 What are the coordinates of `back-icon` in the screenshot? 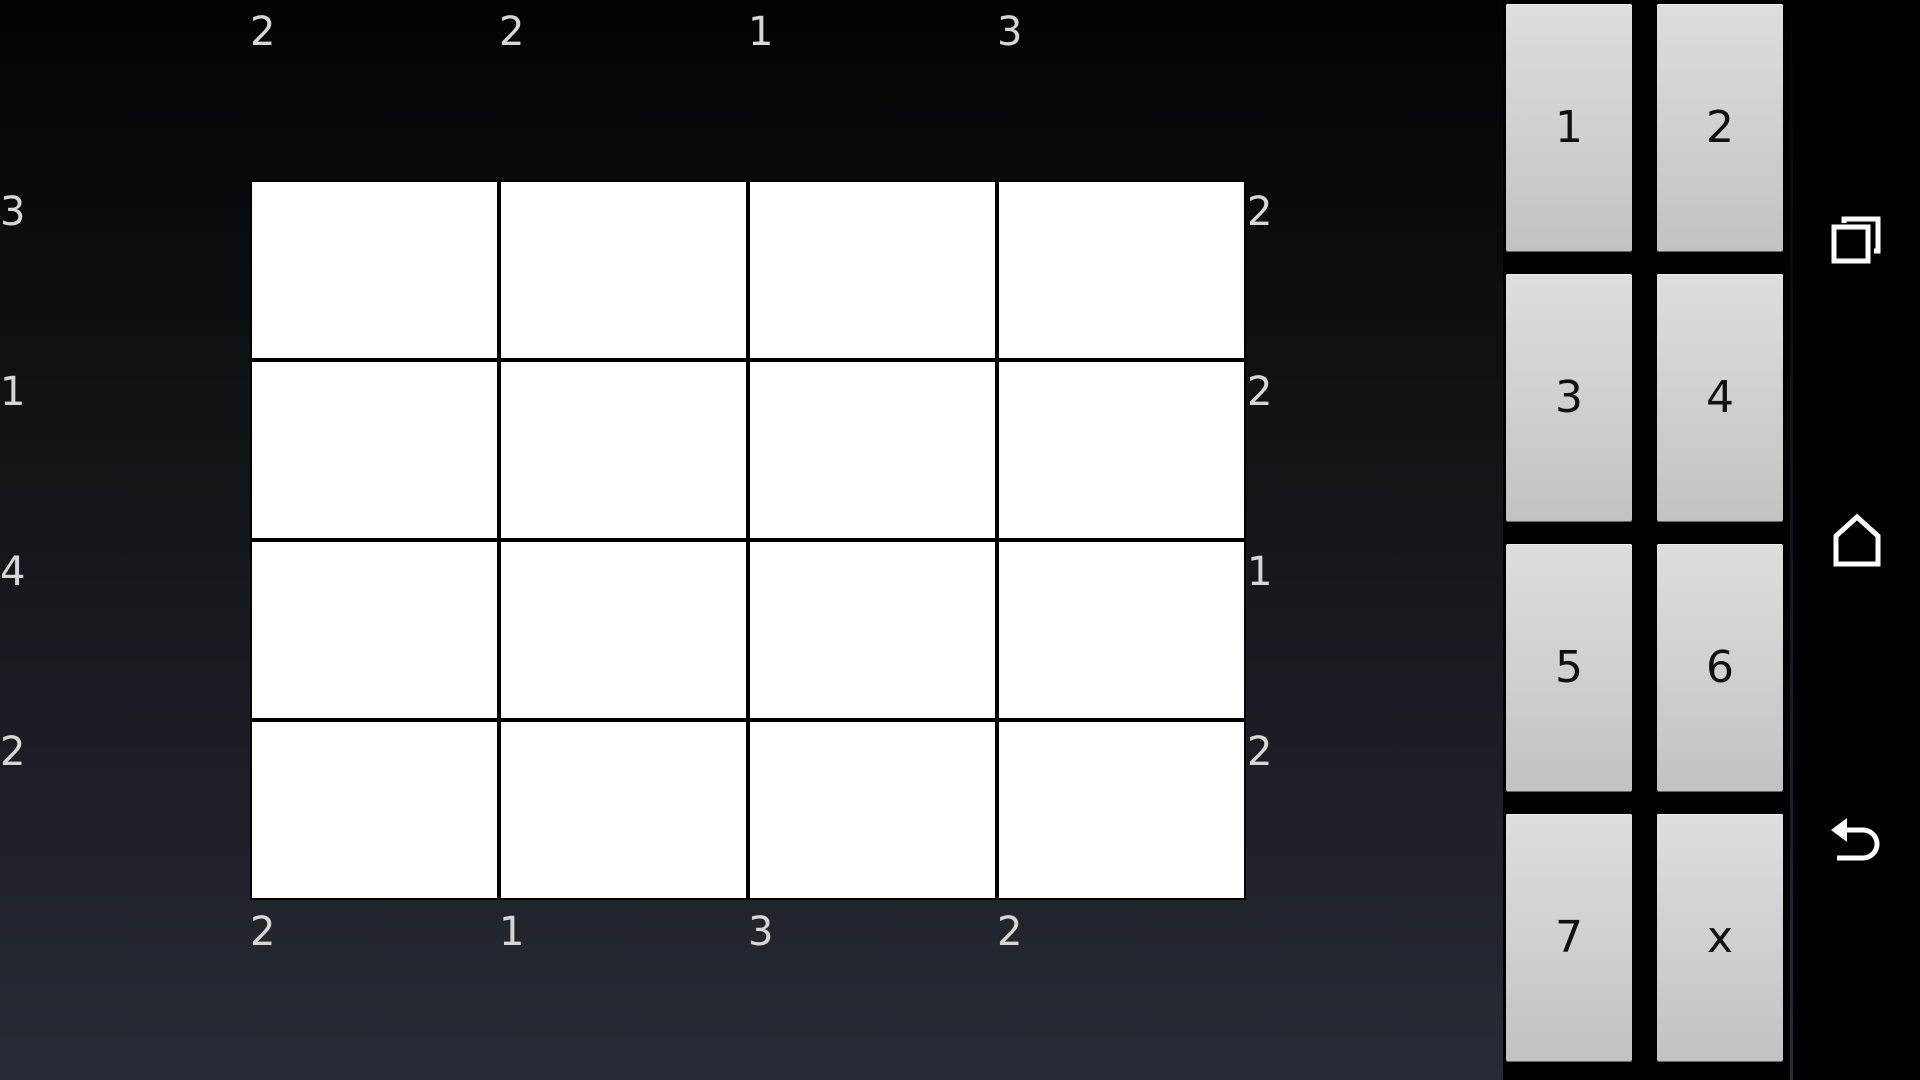 It's located at (1854, 839).